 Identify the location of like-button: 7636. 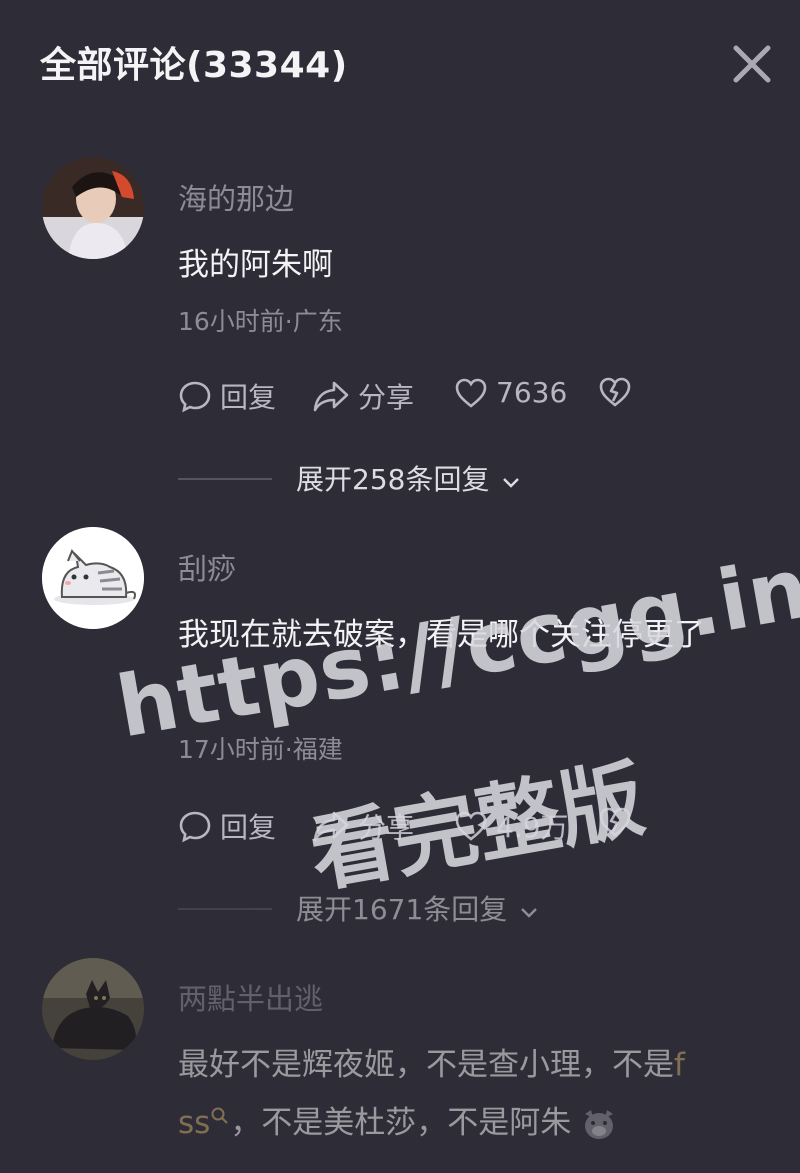
(510, 392).